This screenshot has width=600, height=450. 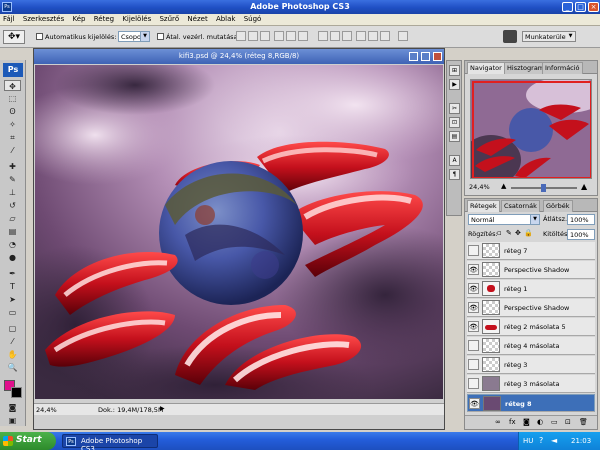 What do you see at coordinates (479, 187) in the screenshot?
I see `navigator-zoom-value: 24,4%` at bounding box center [479, 187].